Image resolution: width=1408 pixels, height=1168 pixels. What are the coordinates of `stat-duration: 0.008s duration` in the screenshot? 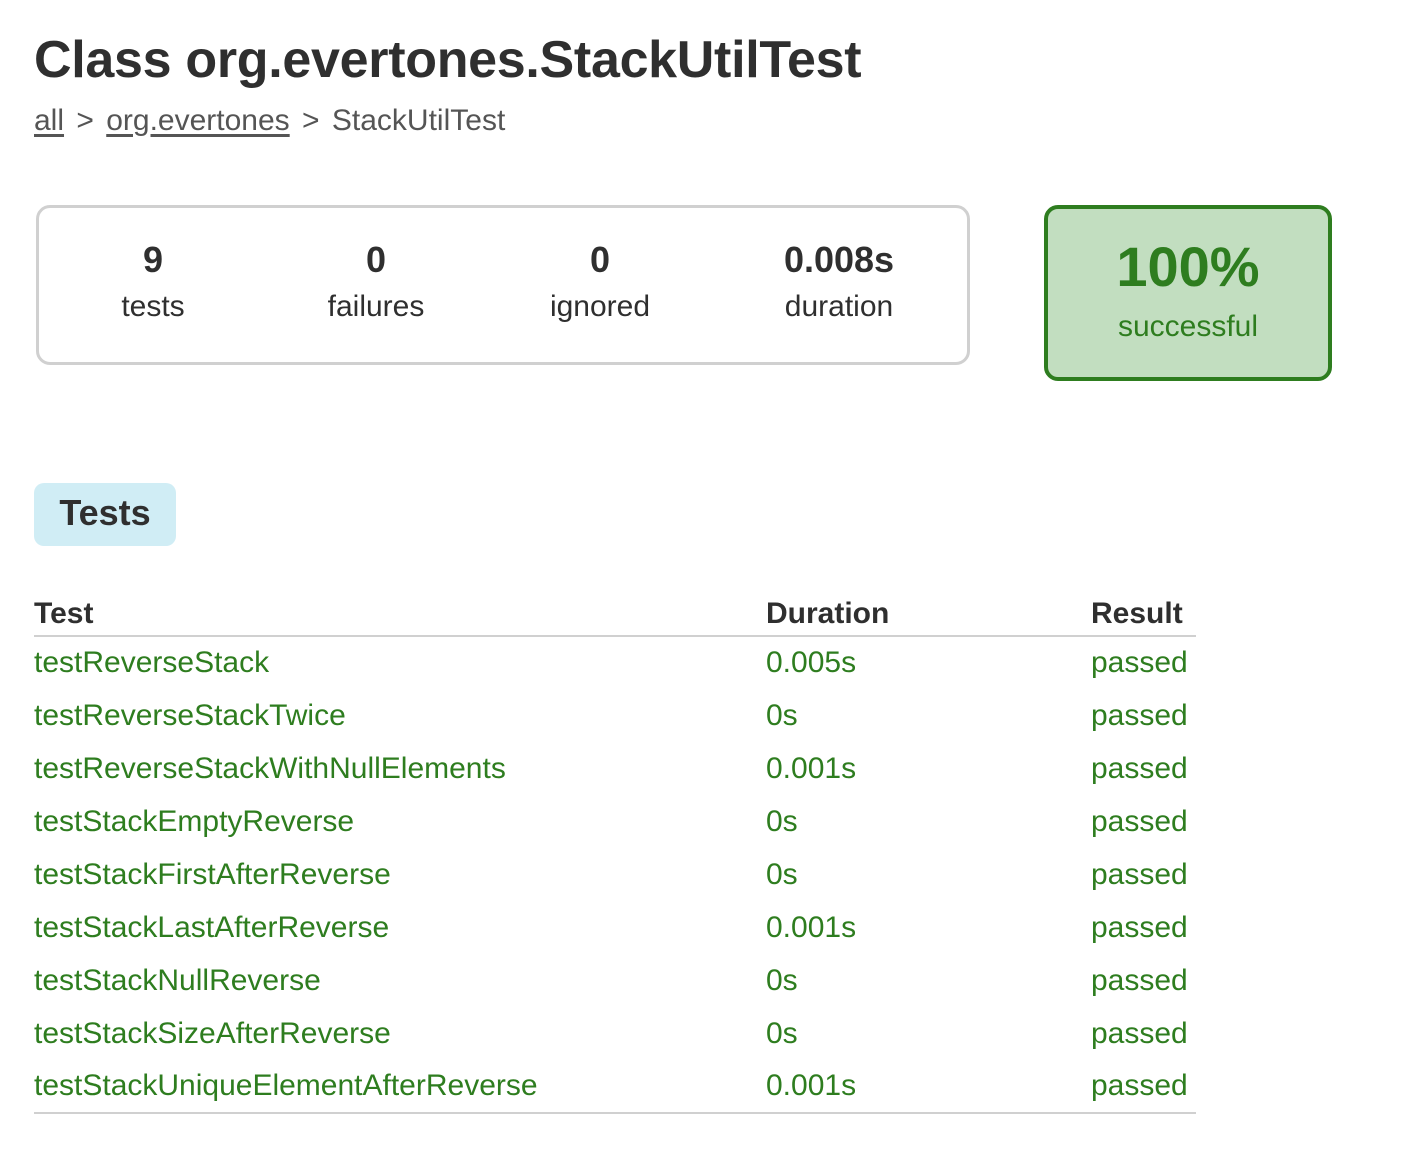 It's located at (839, 285).